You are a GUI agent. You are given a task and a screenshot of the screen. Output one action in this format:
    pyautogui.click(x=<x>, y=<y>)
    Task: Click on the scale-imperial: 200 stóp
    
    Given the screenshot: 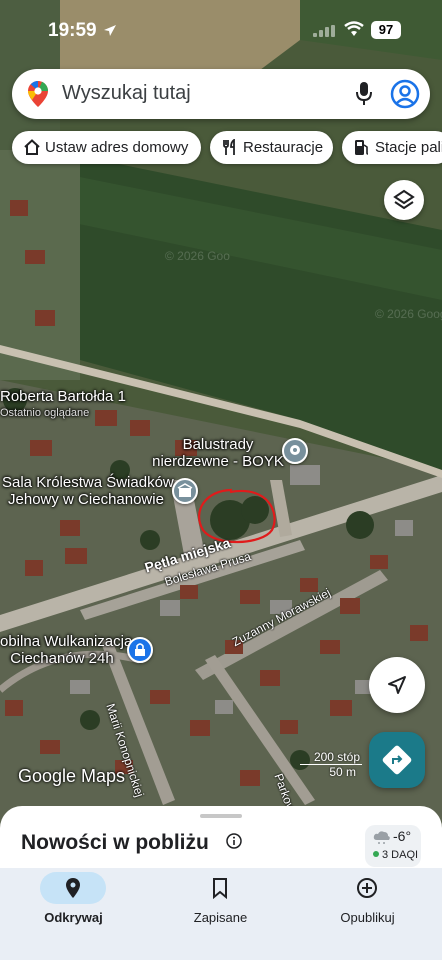 What is the action you would take?
    pyautogui.click(x=331, y=757)
    